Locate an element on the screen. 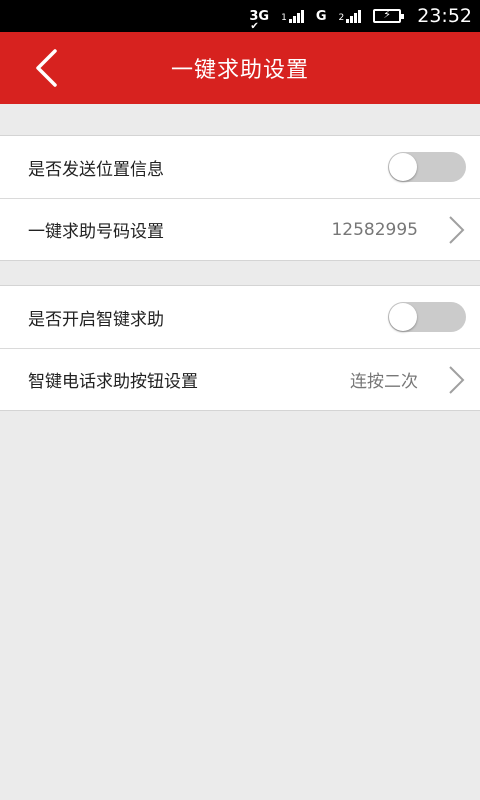 The width and height of the screenshot is (480, 800). row-label: 智键电话求助按钮设置 is located at coordinates (113, 382).